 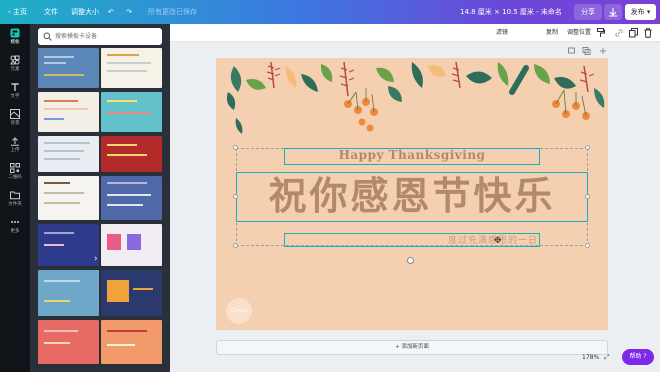 I want to click on subtitle-text: 度过充满感恩的一日, so click(x=420, y=240).